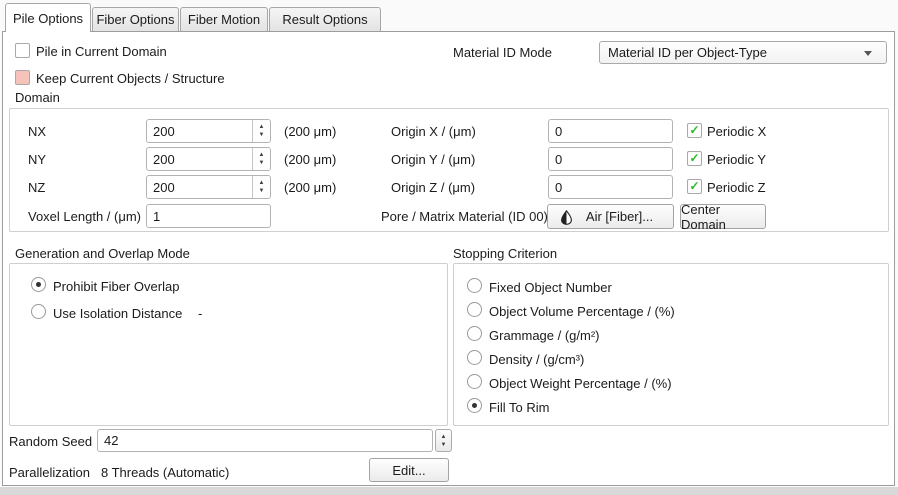  I want to click on radio-object-volume-percentage-label: Object Volume Percentage / (%), so click(582, 311).